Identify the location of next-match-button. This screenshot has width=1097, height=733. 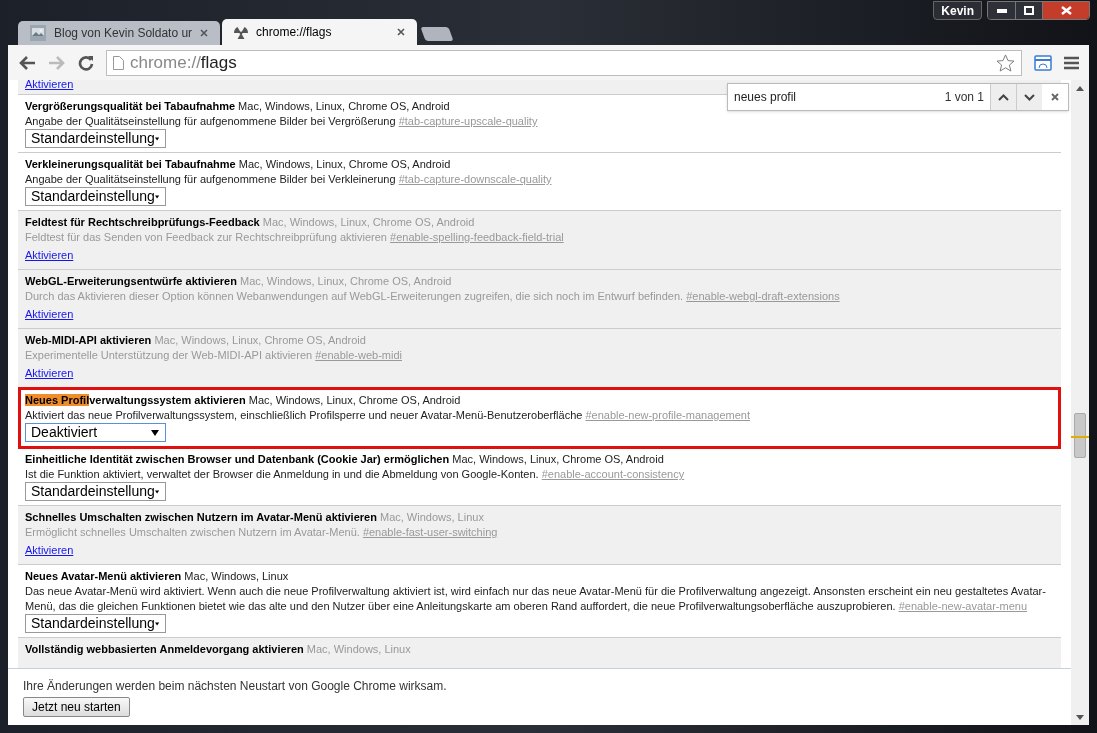
(1029, 97).